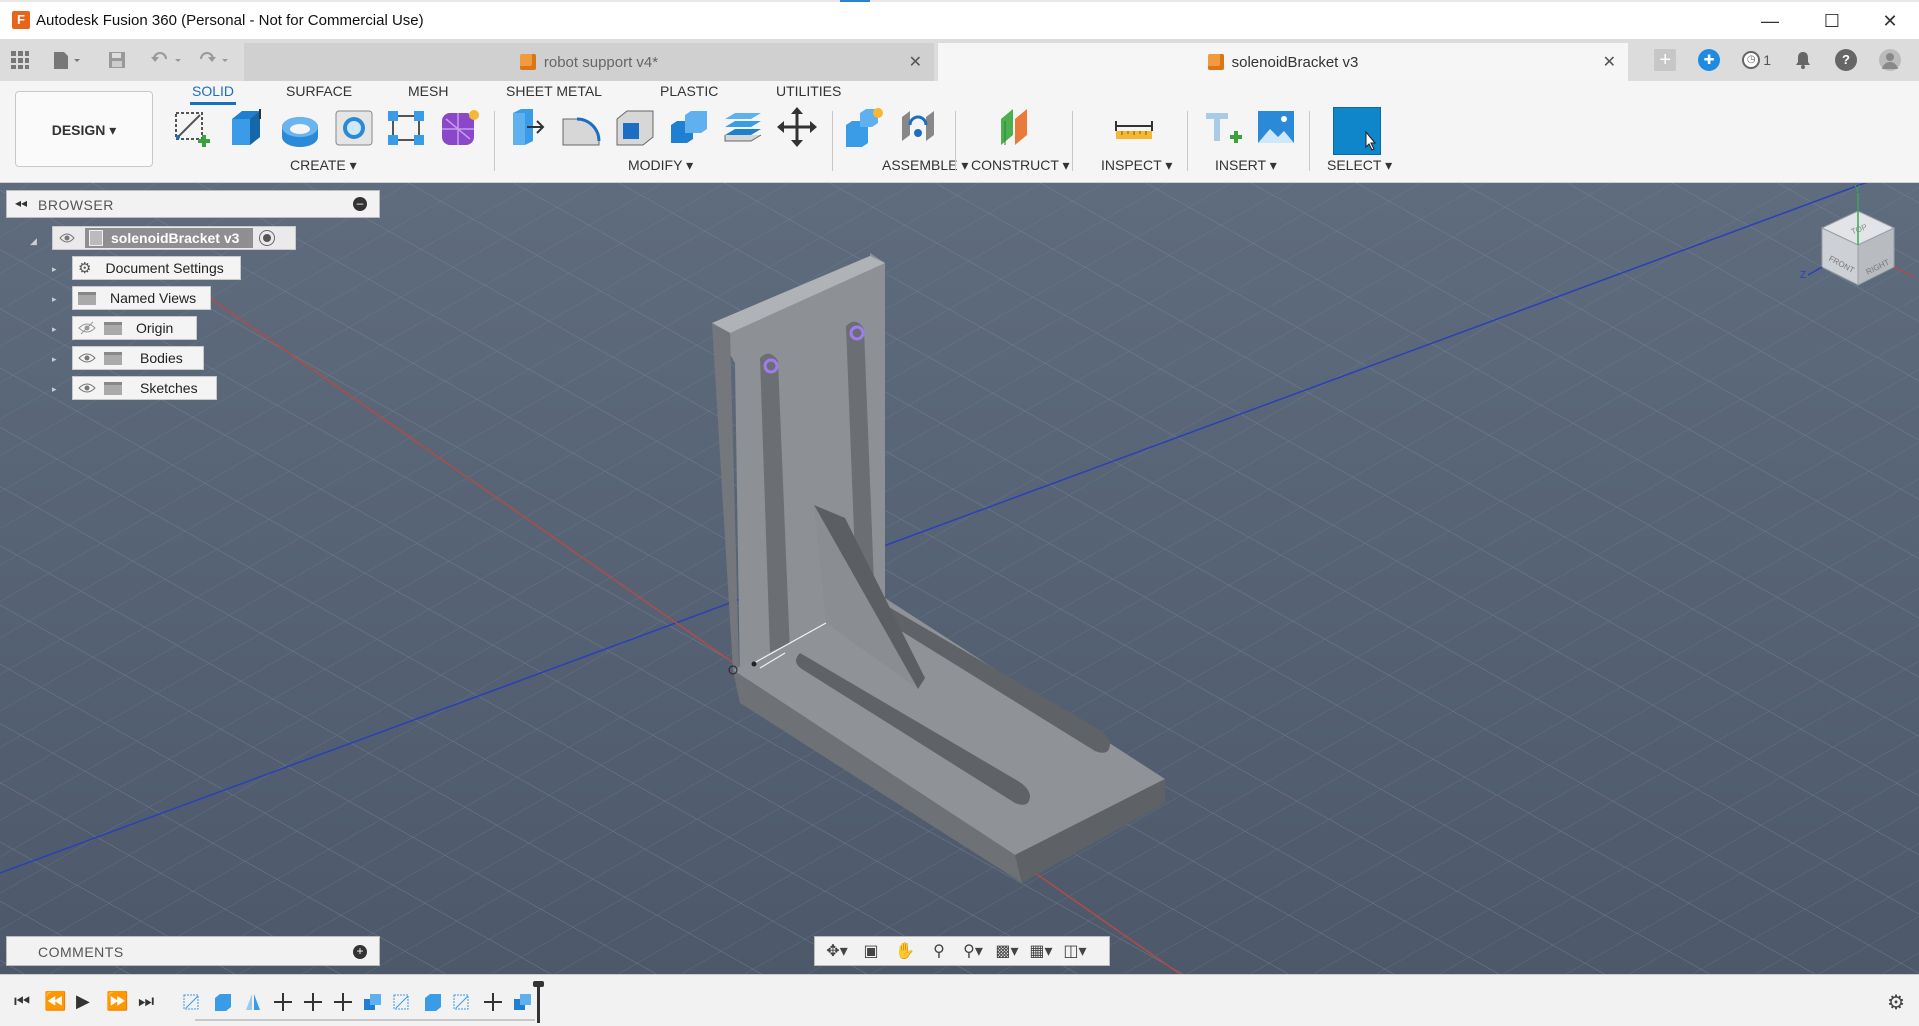 Image resolution: width=1919 pixels, height=1026 pixels. I want to click on press-pull-icon, so click(527, 127).